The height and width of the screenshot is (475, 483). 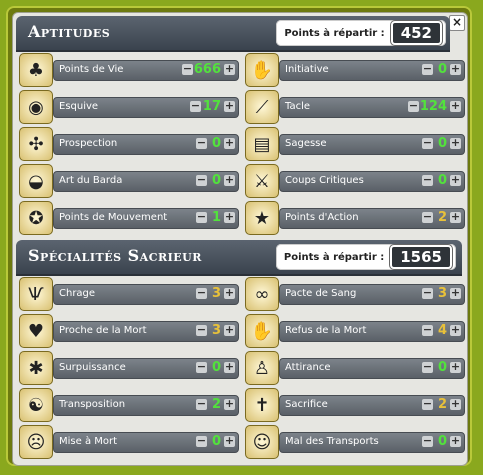 I want to click on stat-row: ◒ Art du Barda −0 +, so click(x=129, y=181).